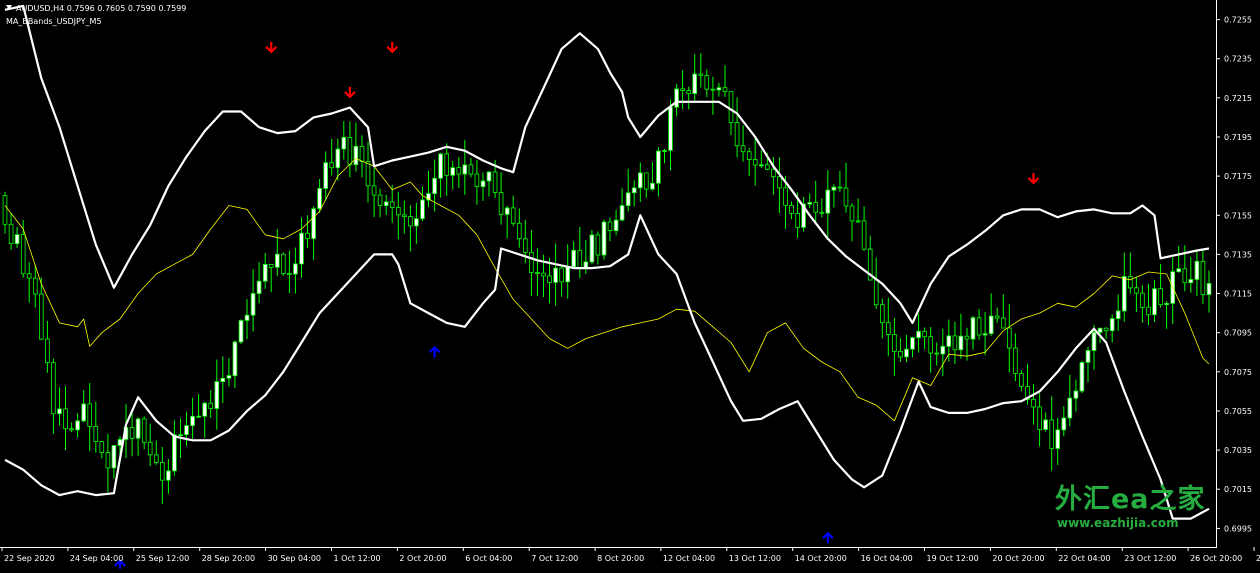 Image resolution: width=1260 pixels, height=573 pixels. Describe the element at coordinates (488, 558) in the screenshot. I see `time-tick-label: 6 Oct 04:00` at that location.